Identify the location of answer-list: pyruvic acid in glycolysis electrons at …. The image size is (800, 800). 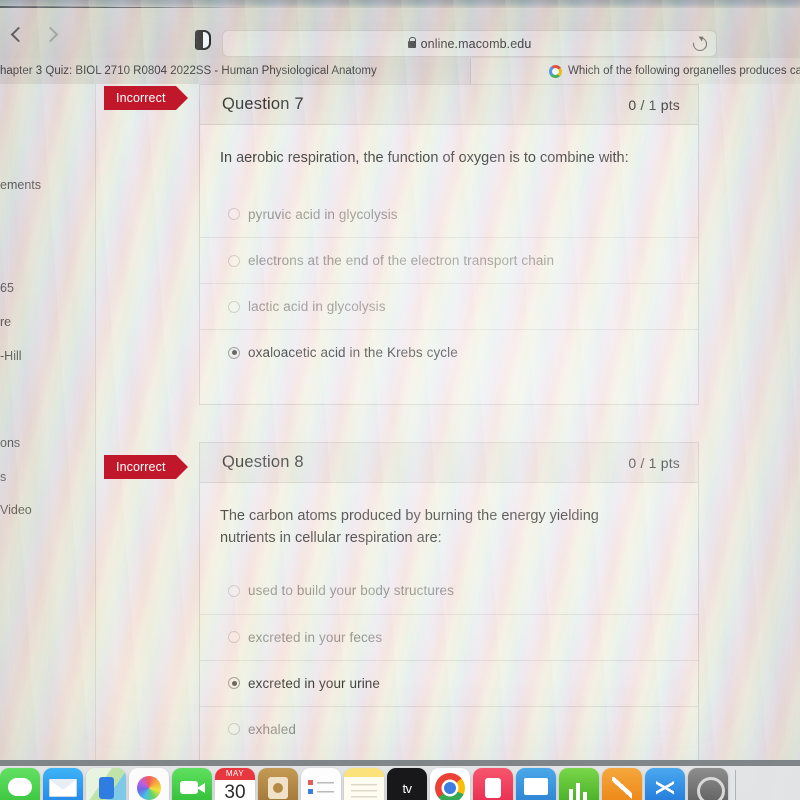
(449, 283).